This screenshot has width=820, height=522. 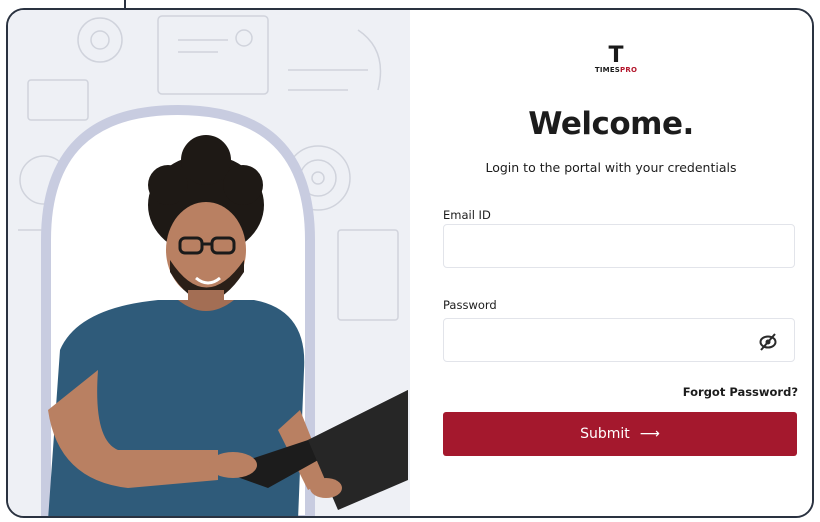 What do you see at coordinates (619, 246) in the screenshot?
I see `email-field` at bounding box center [619, 246].